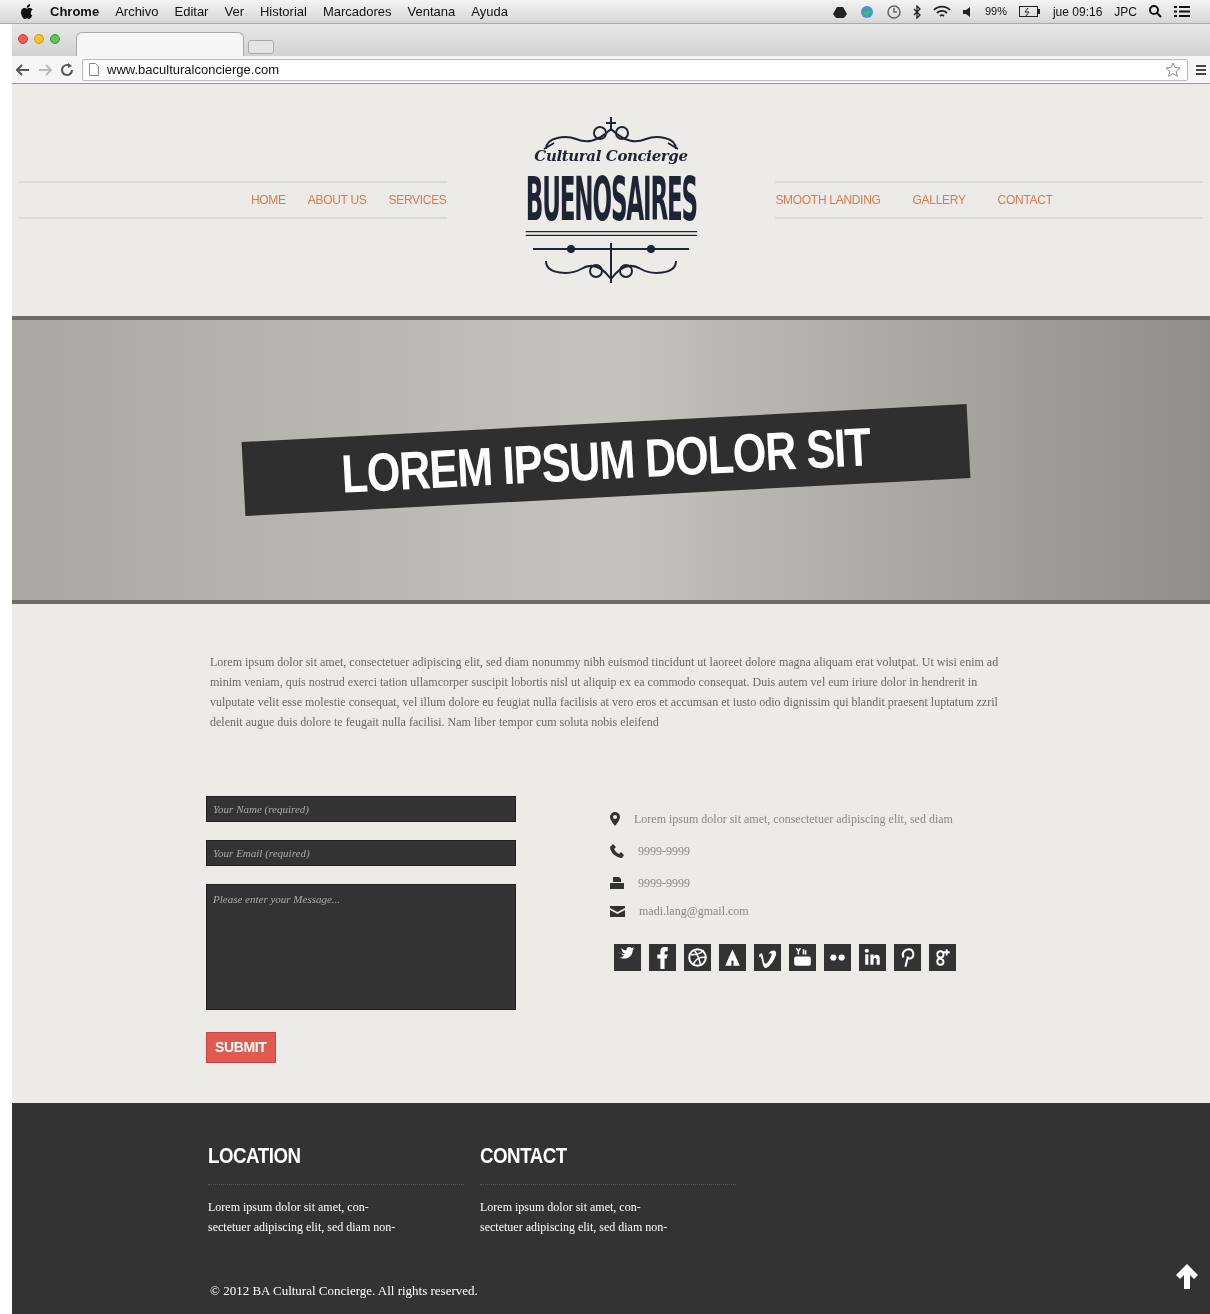  I want to click on letter-v-icon, so click(767, 957).